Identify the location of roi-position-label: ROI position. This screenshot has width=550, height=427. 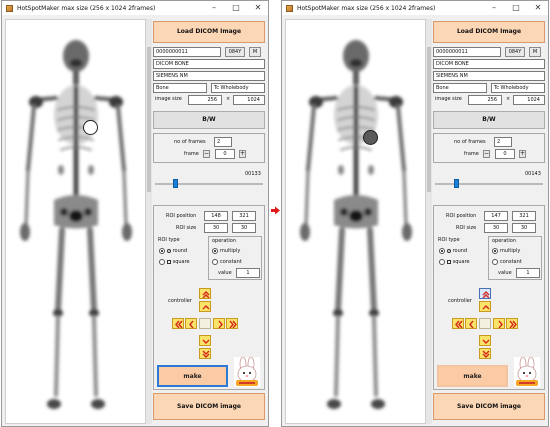
(181, 216).